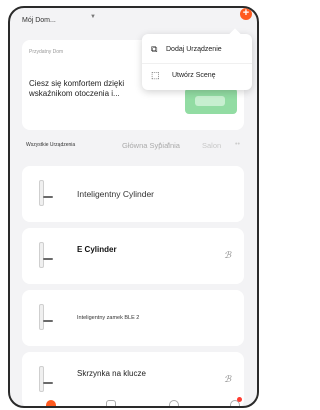 This screenshot has height=410, width=320. I want to click on chevron-down-icon: ▼, so click(93, 17).